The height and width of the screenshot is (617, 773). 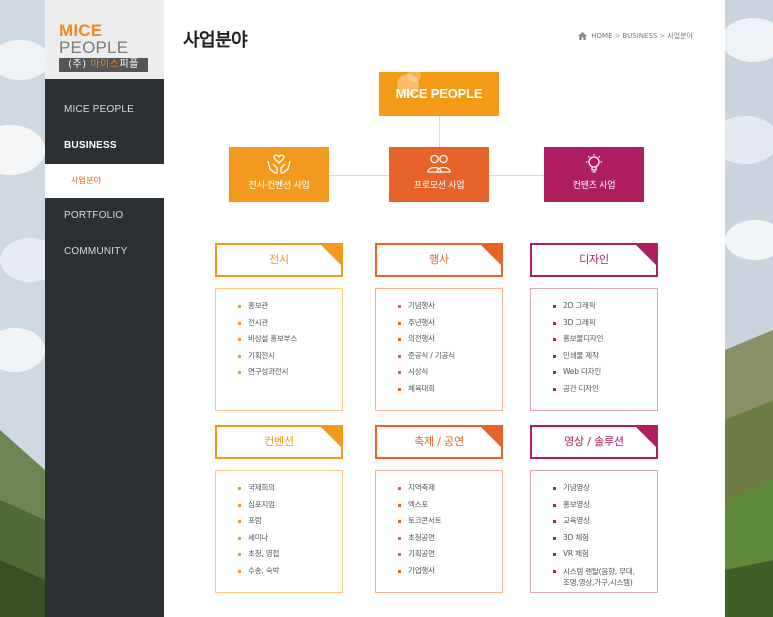 I want to click on home-icon, so click(x=583, y=36).